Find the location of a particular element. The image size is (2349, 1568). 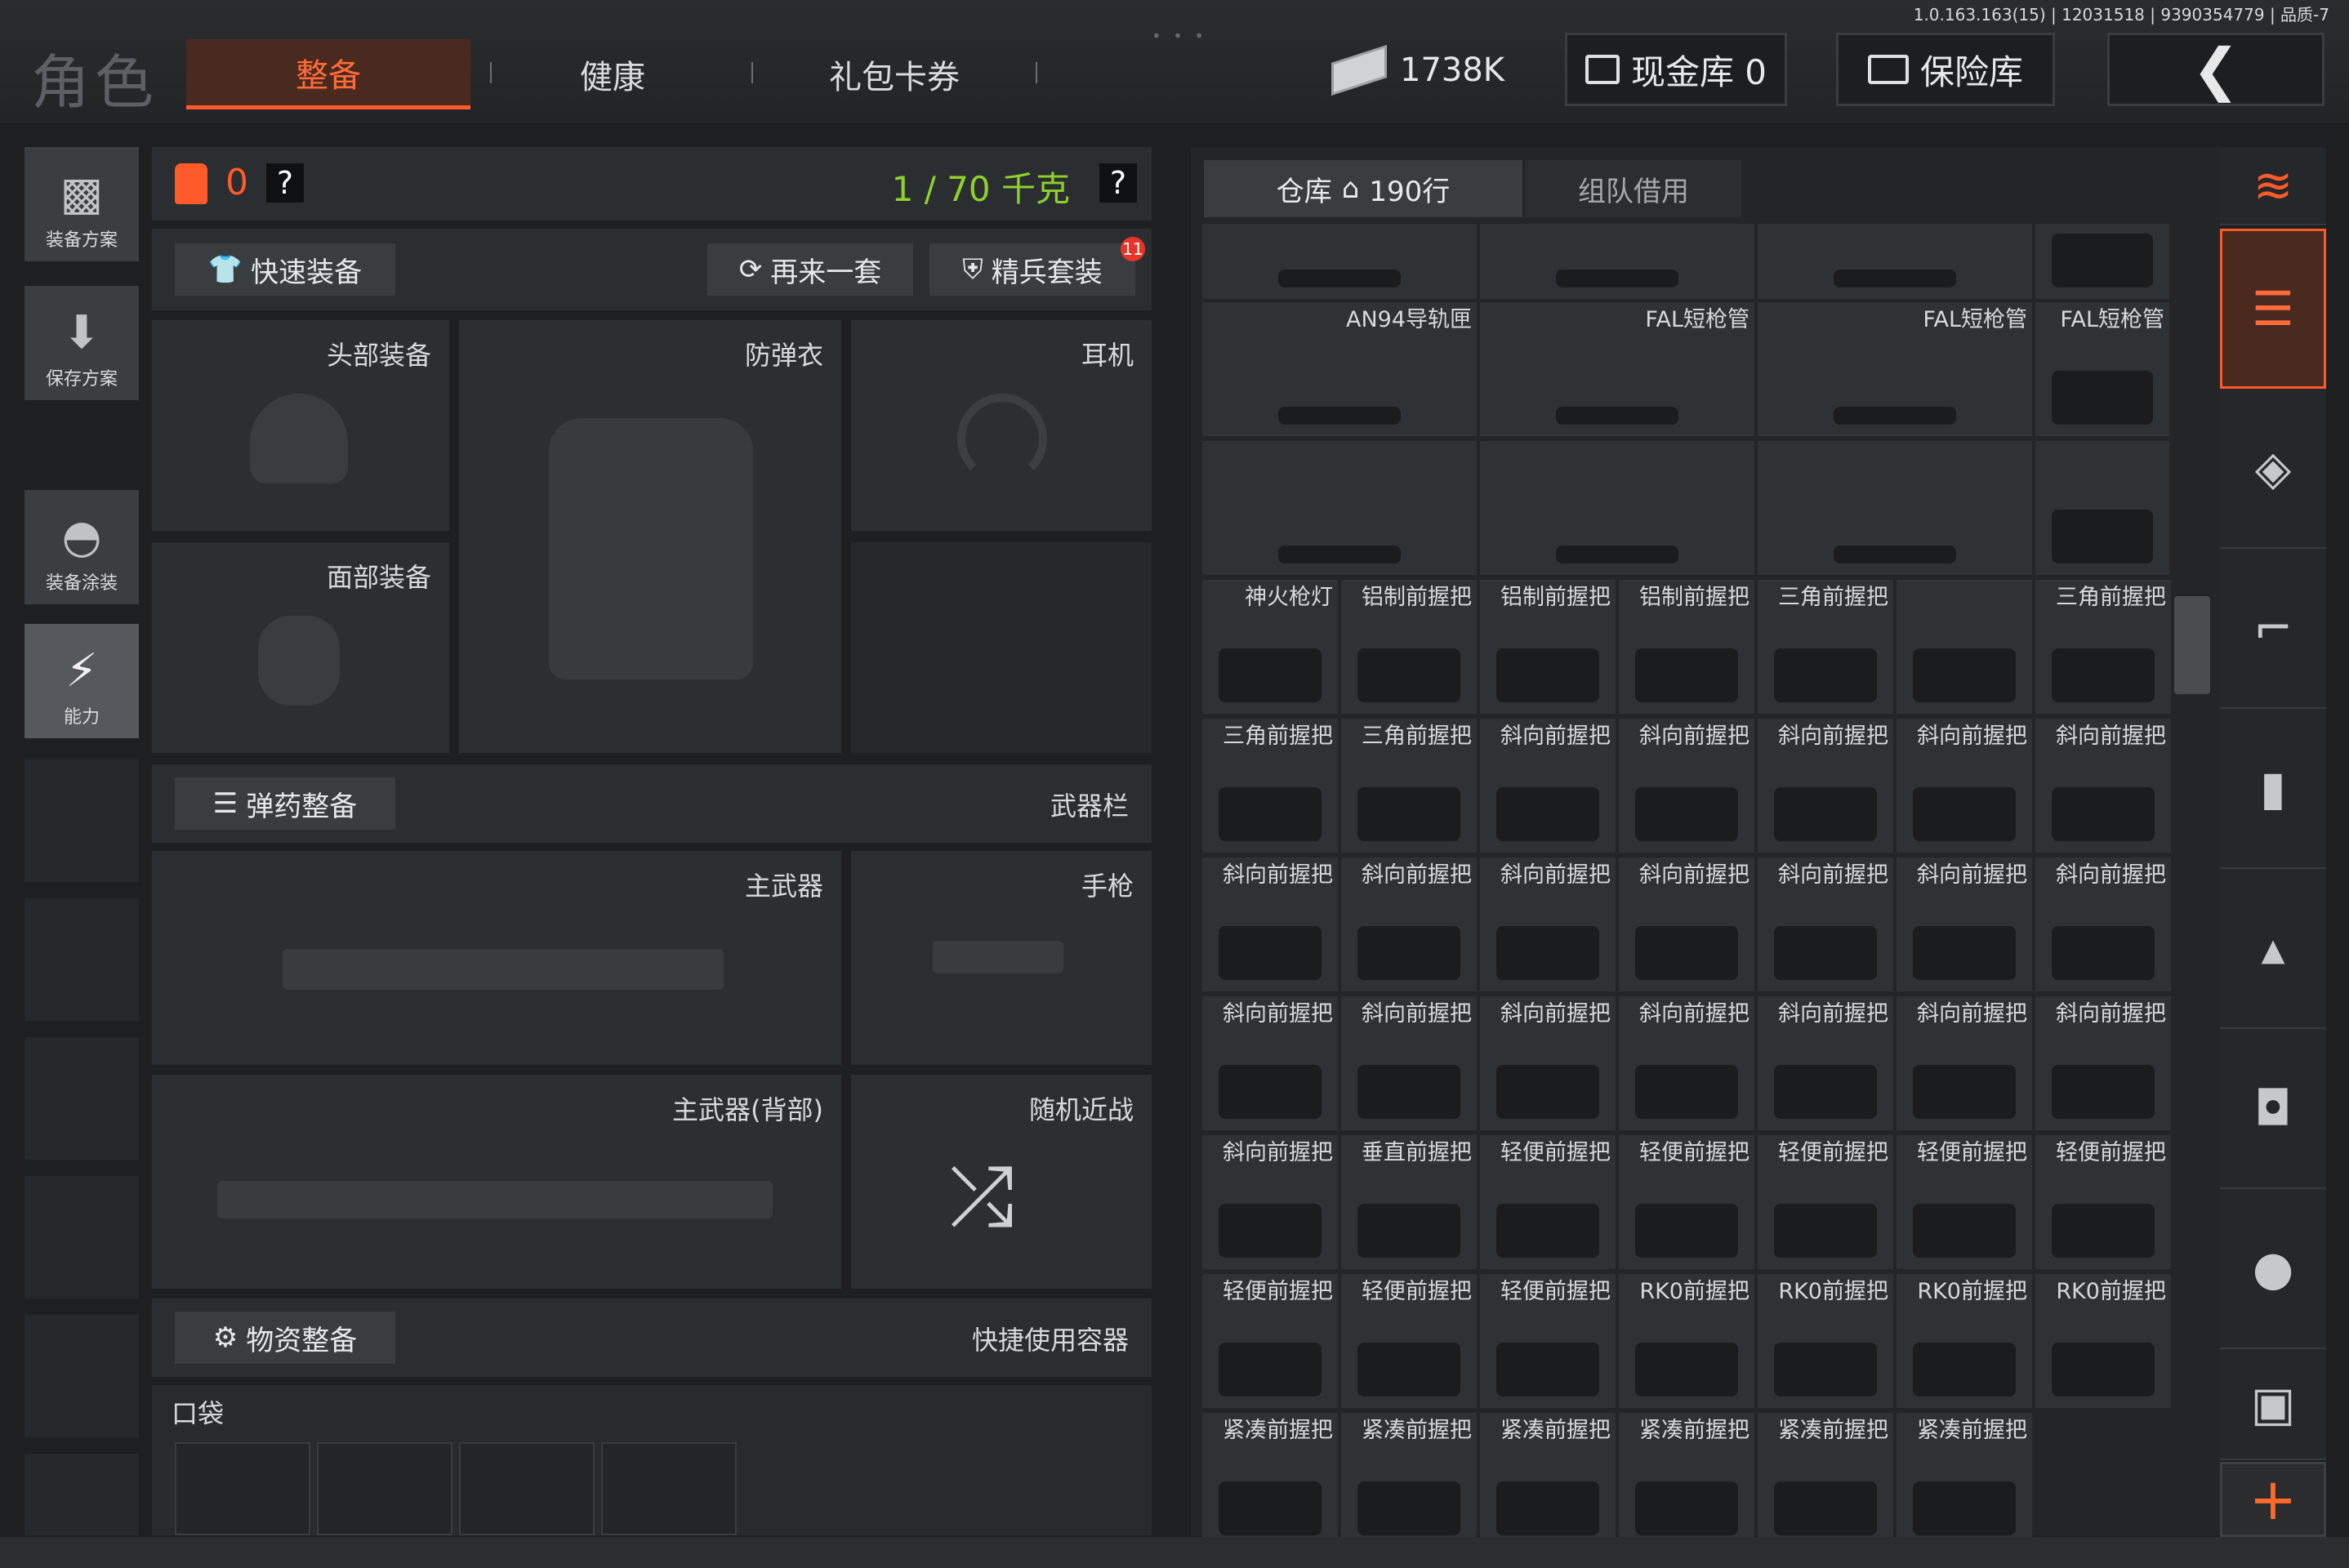

face-slot: 面部装备 is located at coordinates (300, 647).